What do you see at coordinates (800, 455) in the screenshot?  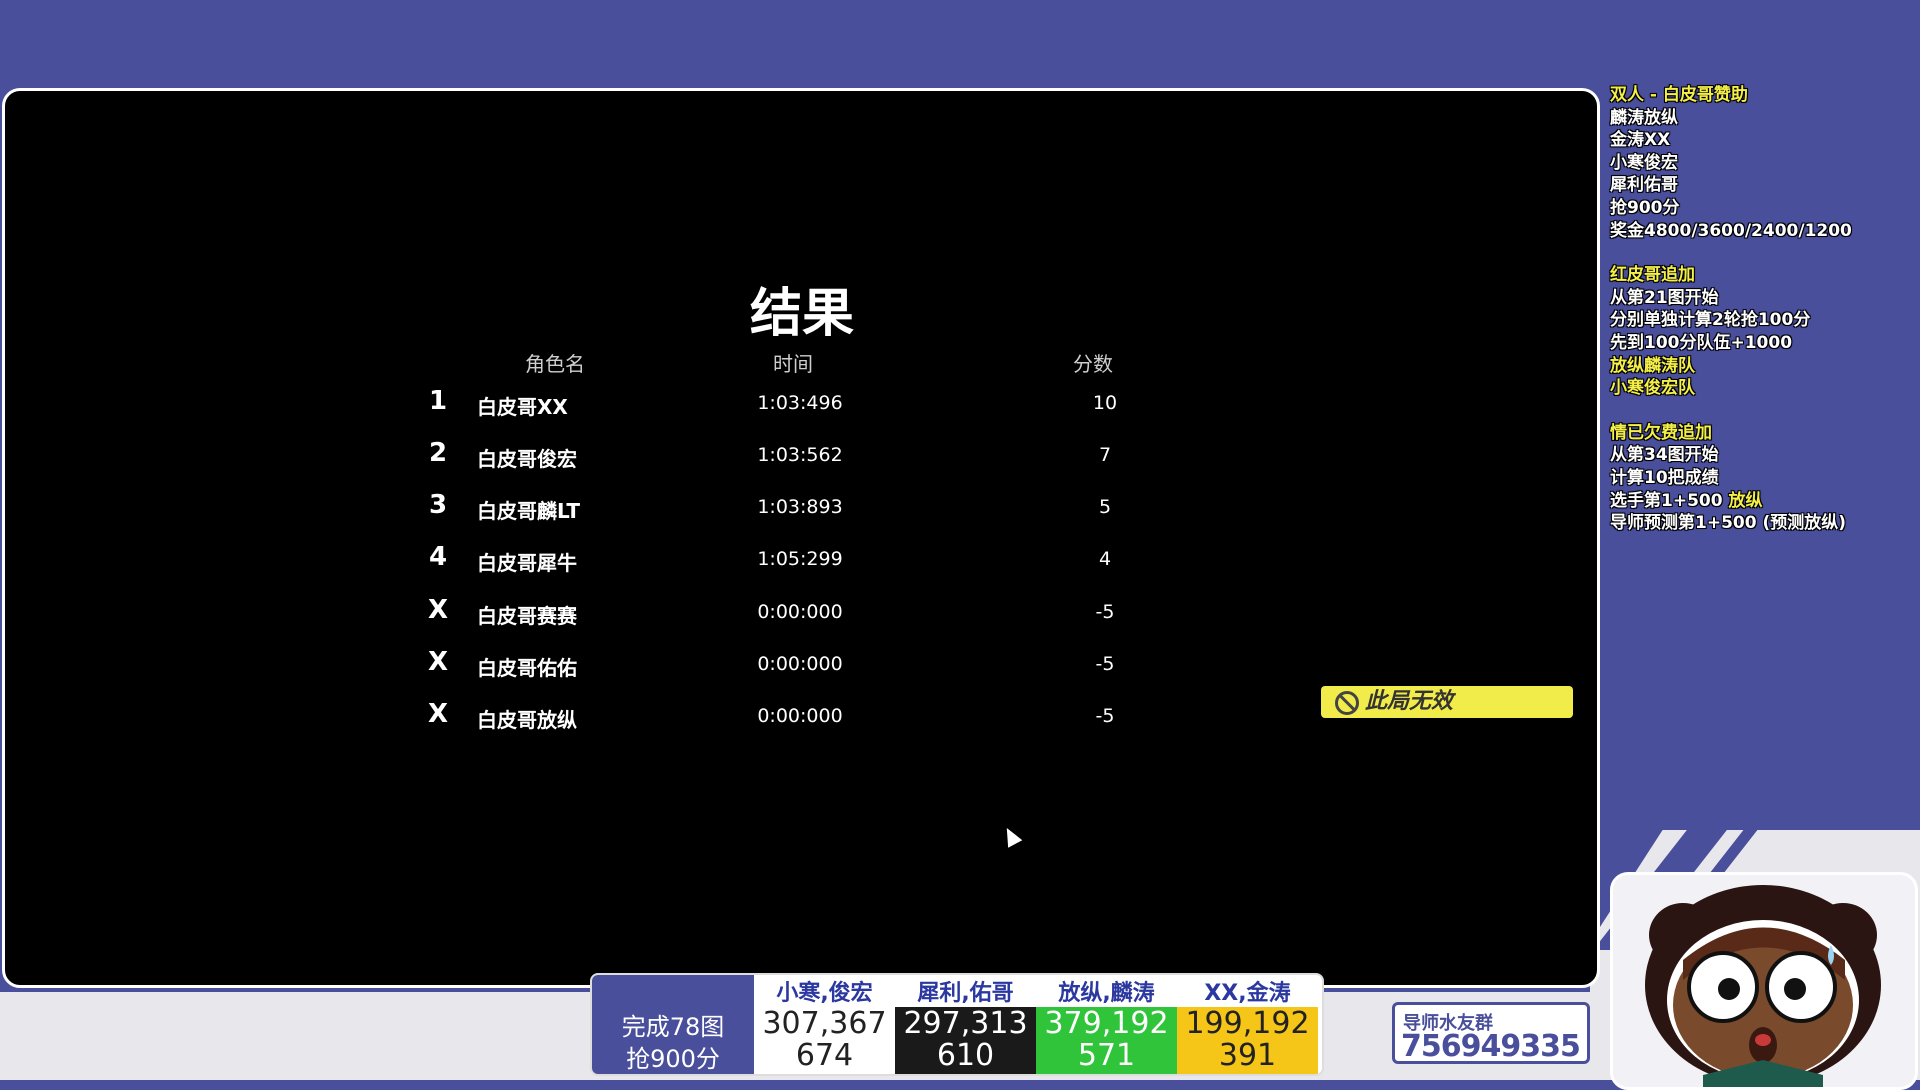 I see `row-time: 1:03:562` at bounding box center [800, 455].